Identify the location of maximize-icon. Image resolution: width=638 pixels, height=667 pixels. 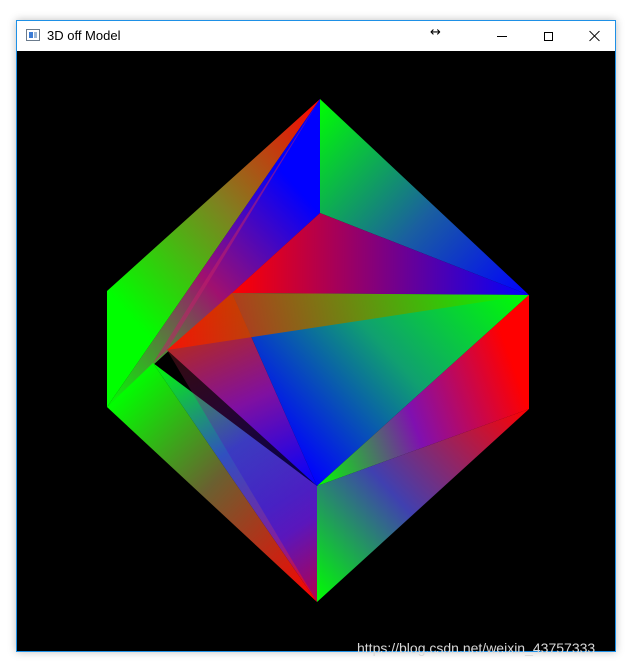
(548, 36).